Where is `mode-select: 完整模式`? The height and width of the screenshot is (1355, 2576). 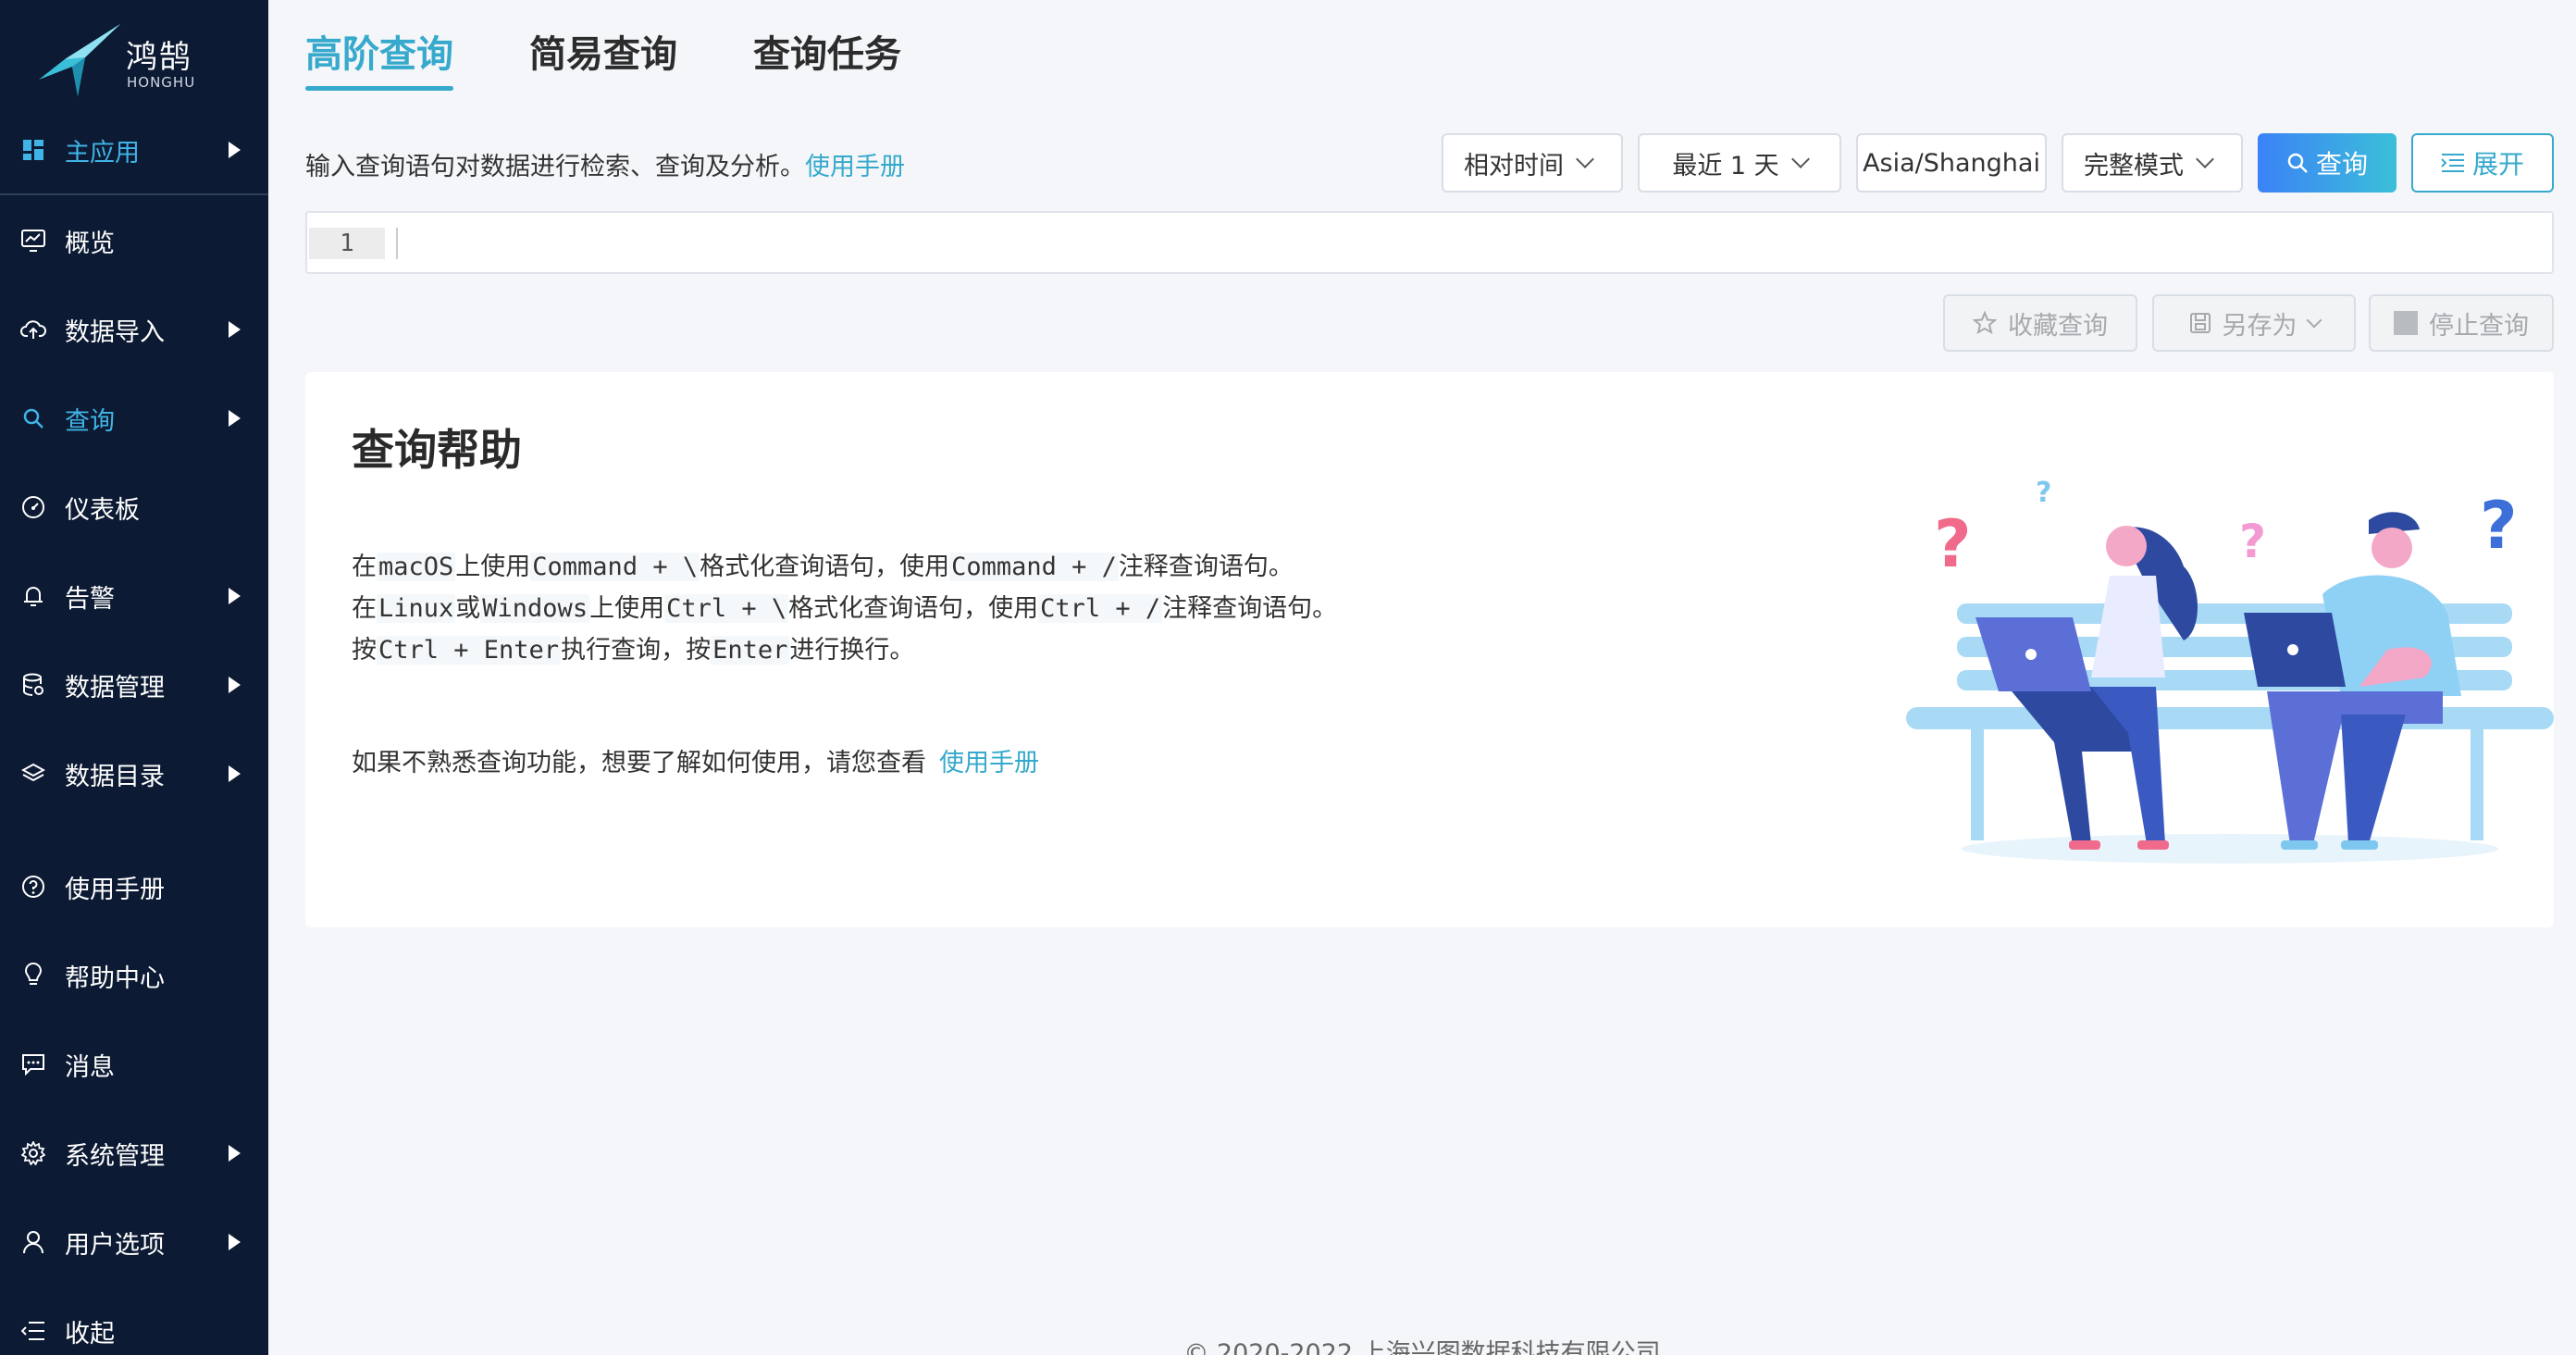 mode-select: 完整模式 is located at coordinates (2152, 163).